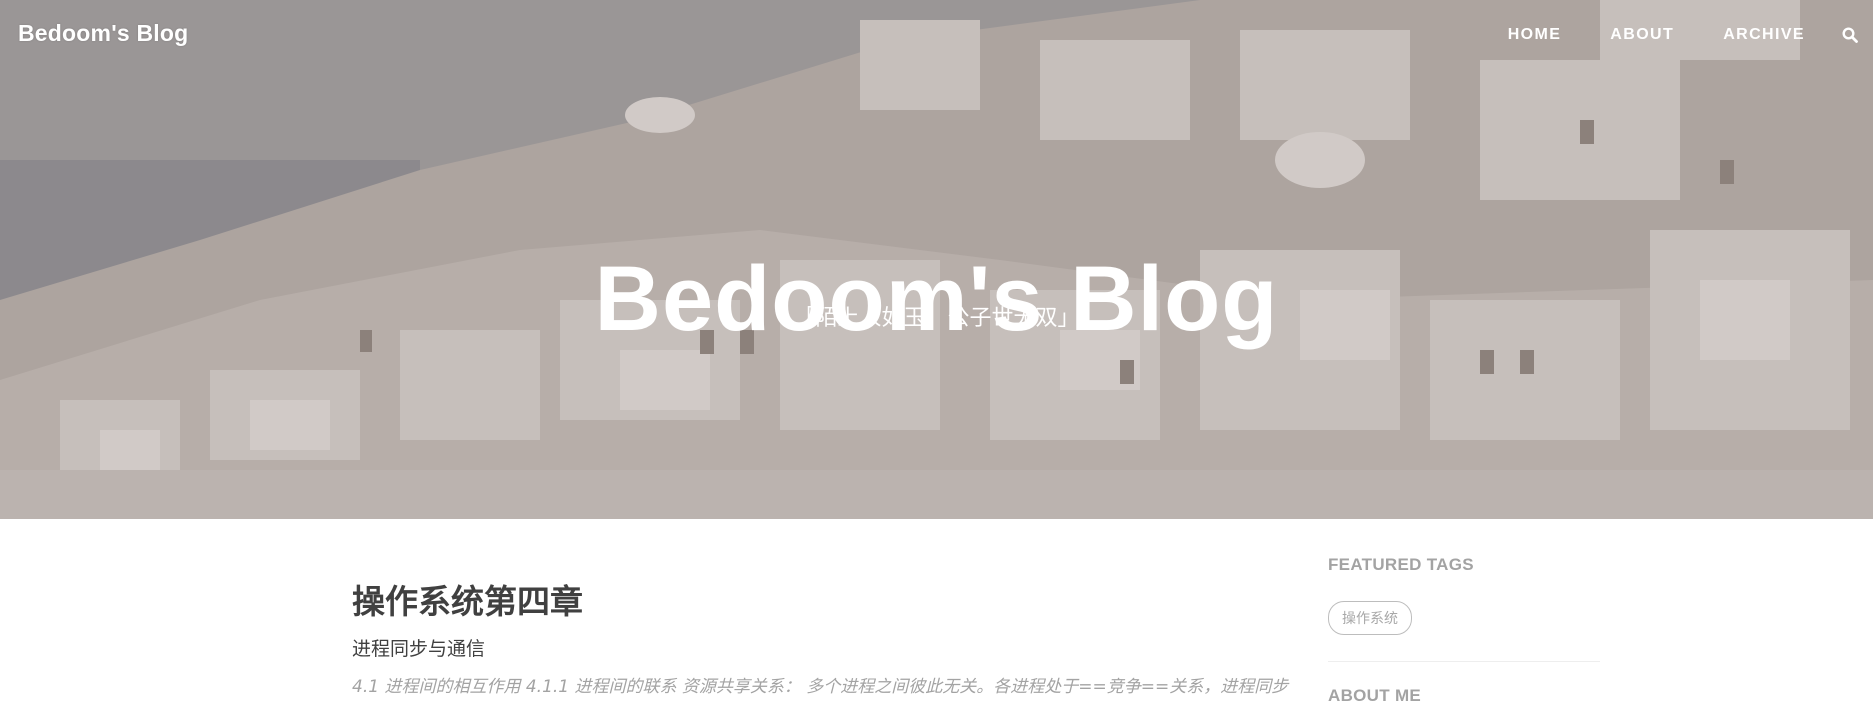 This screenshot has width=1873, height=708. What do you see at coordinates (822, 649) in the screenshot?
I see `post-subtitle: 进程同步与通信` at bounding box center [822, 649].